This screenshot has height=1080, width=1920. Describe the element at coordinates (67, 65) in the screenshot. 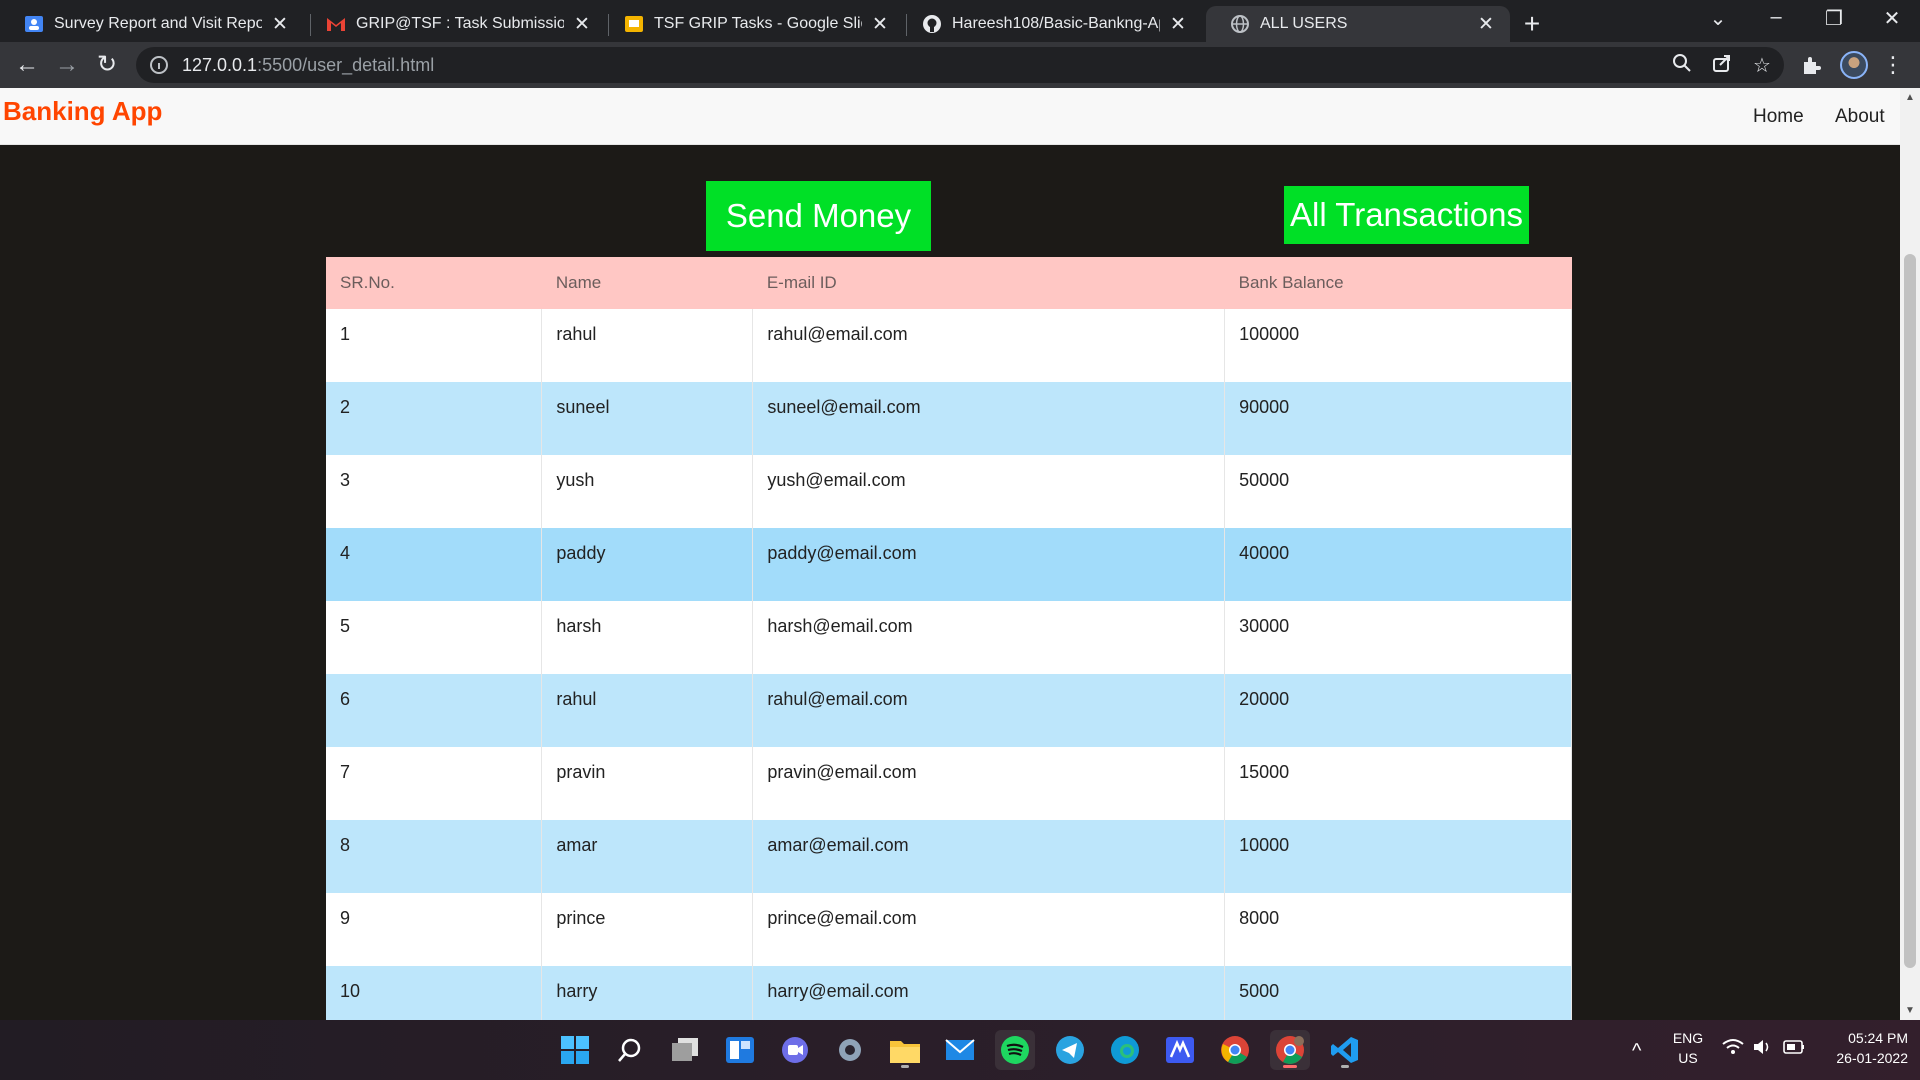

I see `forward-icon: →` at that location.